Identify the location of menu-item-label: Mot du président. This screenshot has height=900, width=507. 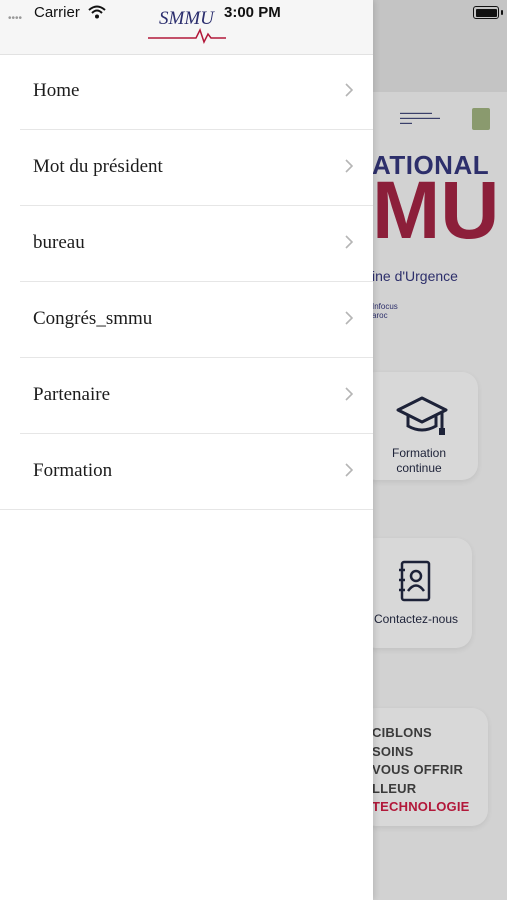
(98, 166).